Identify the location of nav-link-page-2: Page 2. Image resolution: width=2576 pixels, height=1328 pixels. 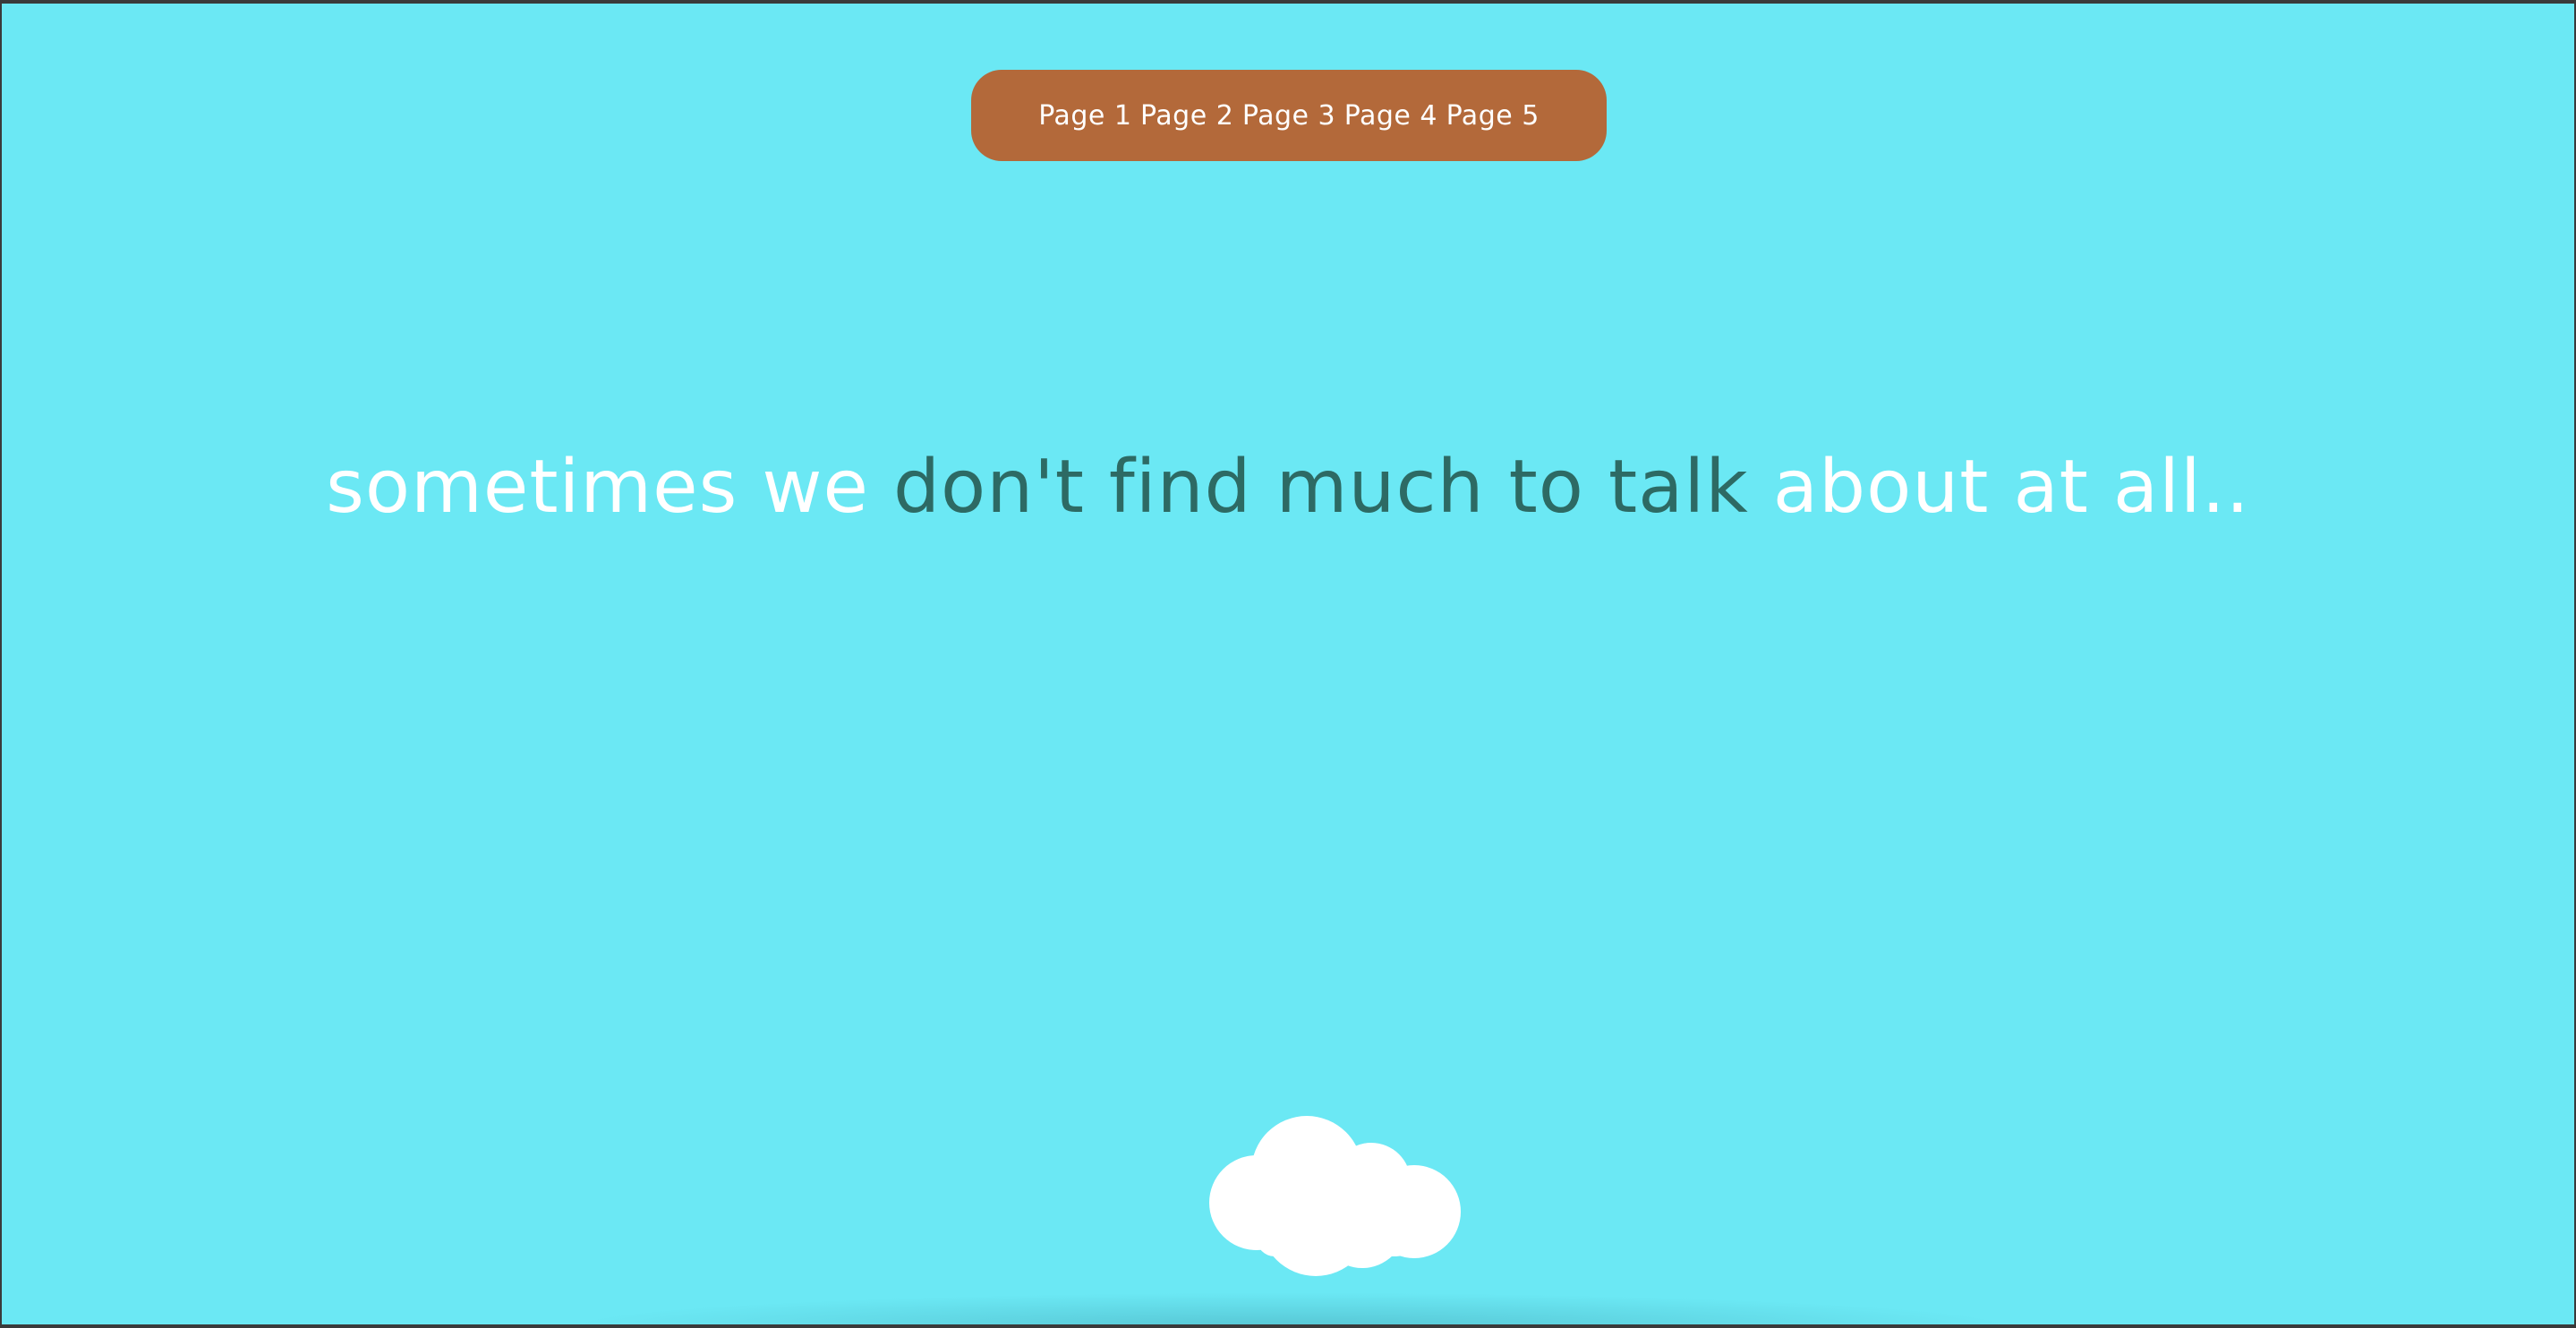
(1186, 116).